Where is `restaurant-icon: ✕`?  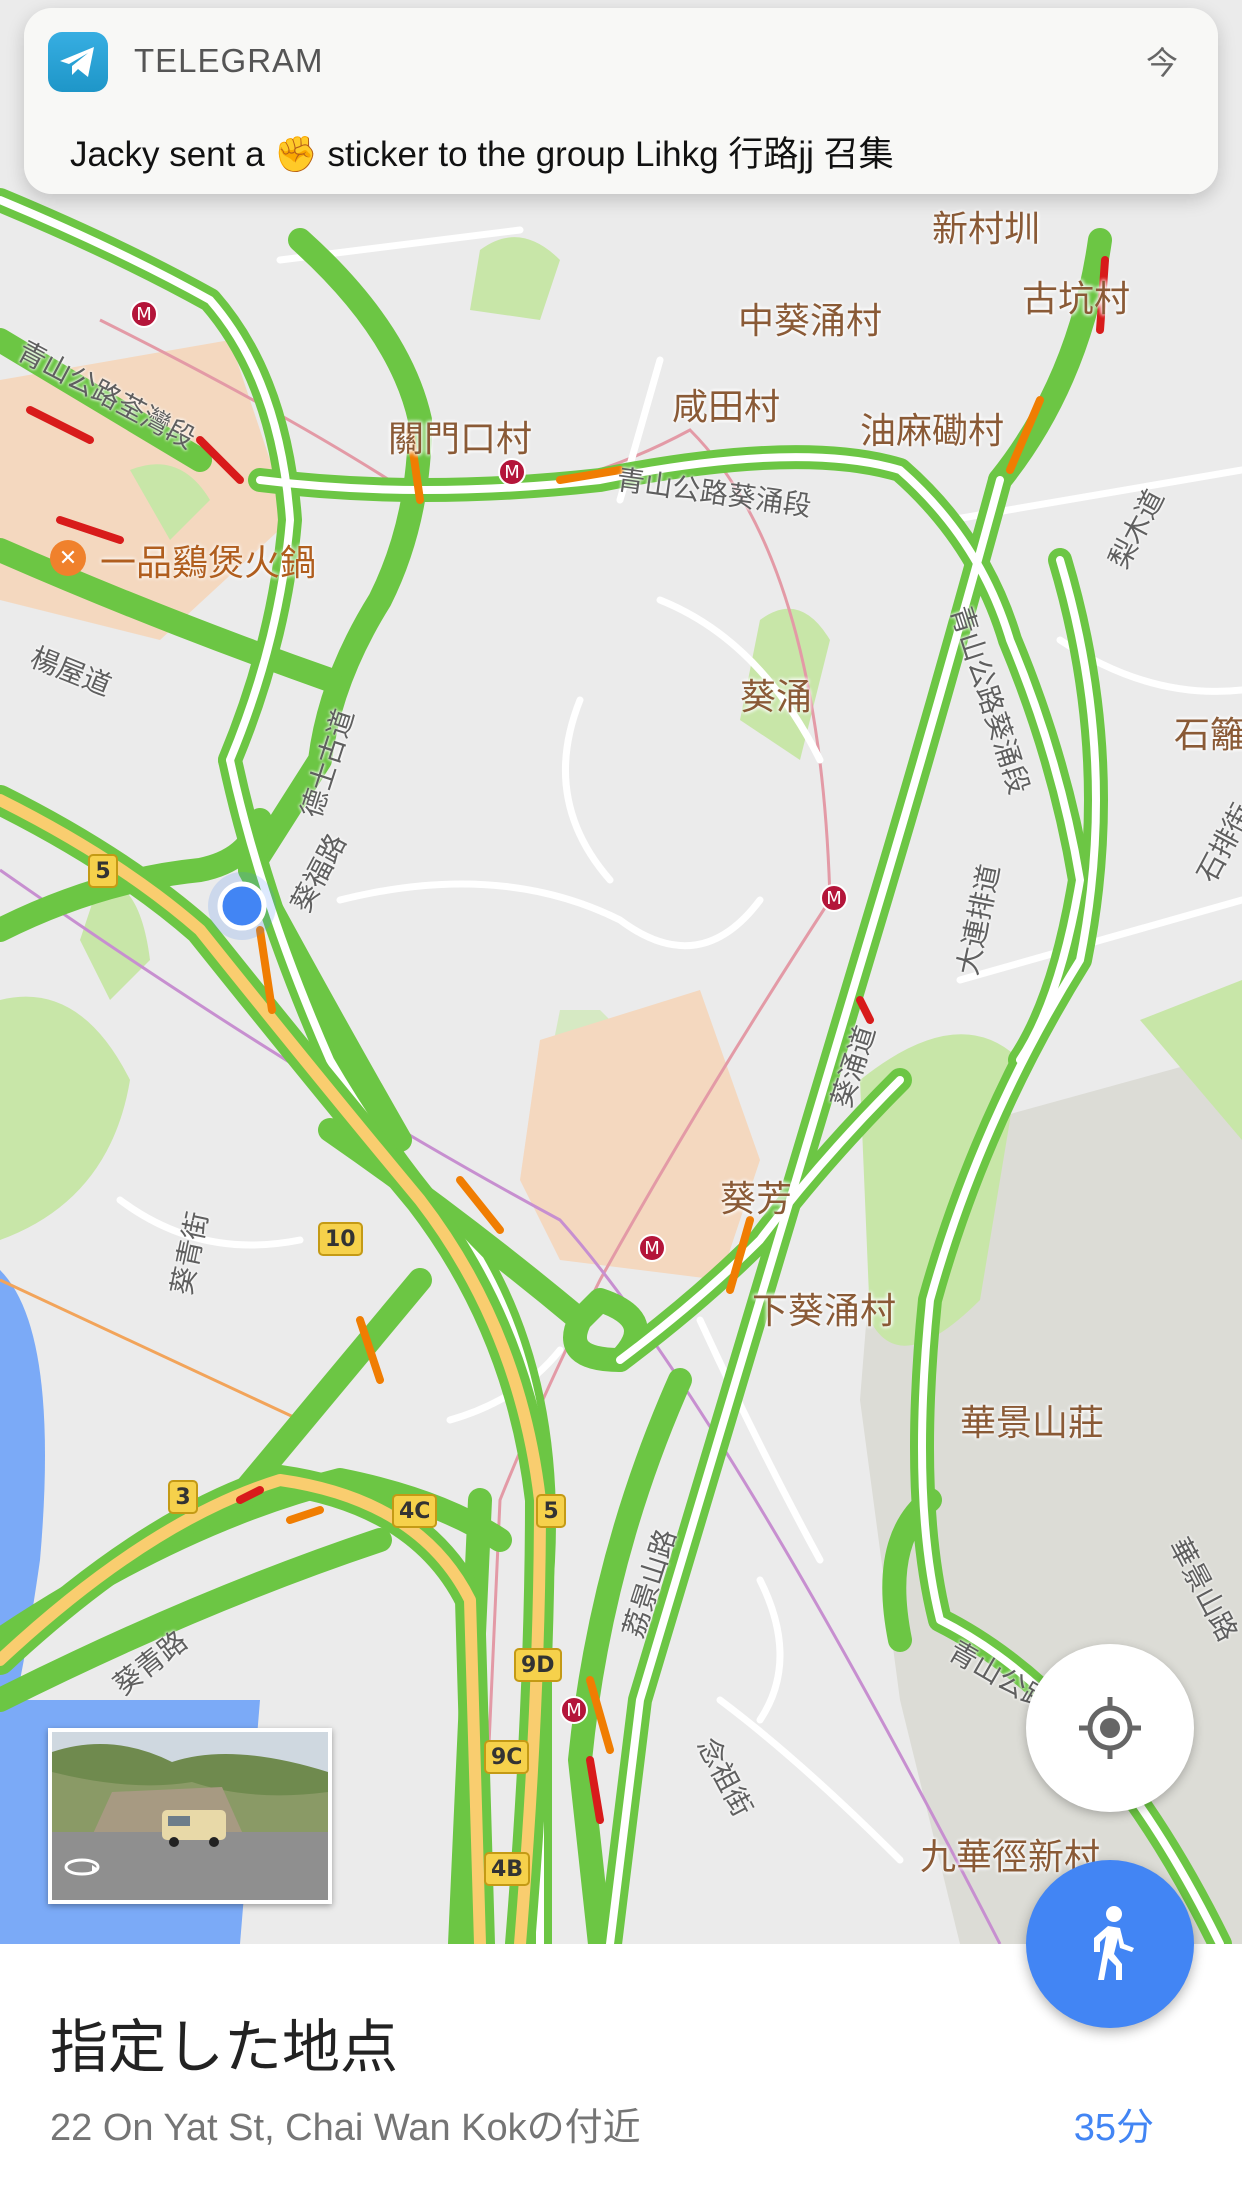
restaurant-icon: ✕ is located at coordinates (68, 558).